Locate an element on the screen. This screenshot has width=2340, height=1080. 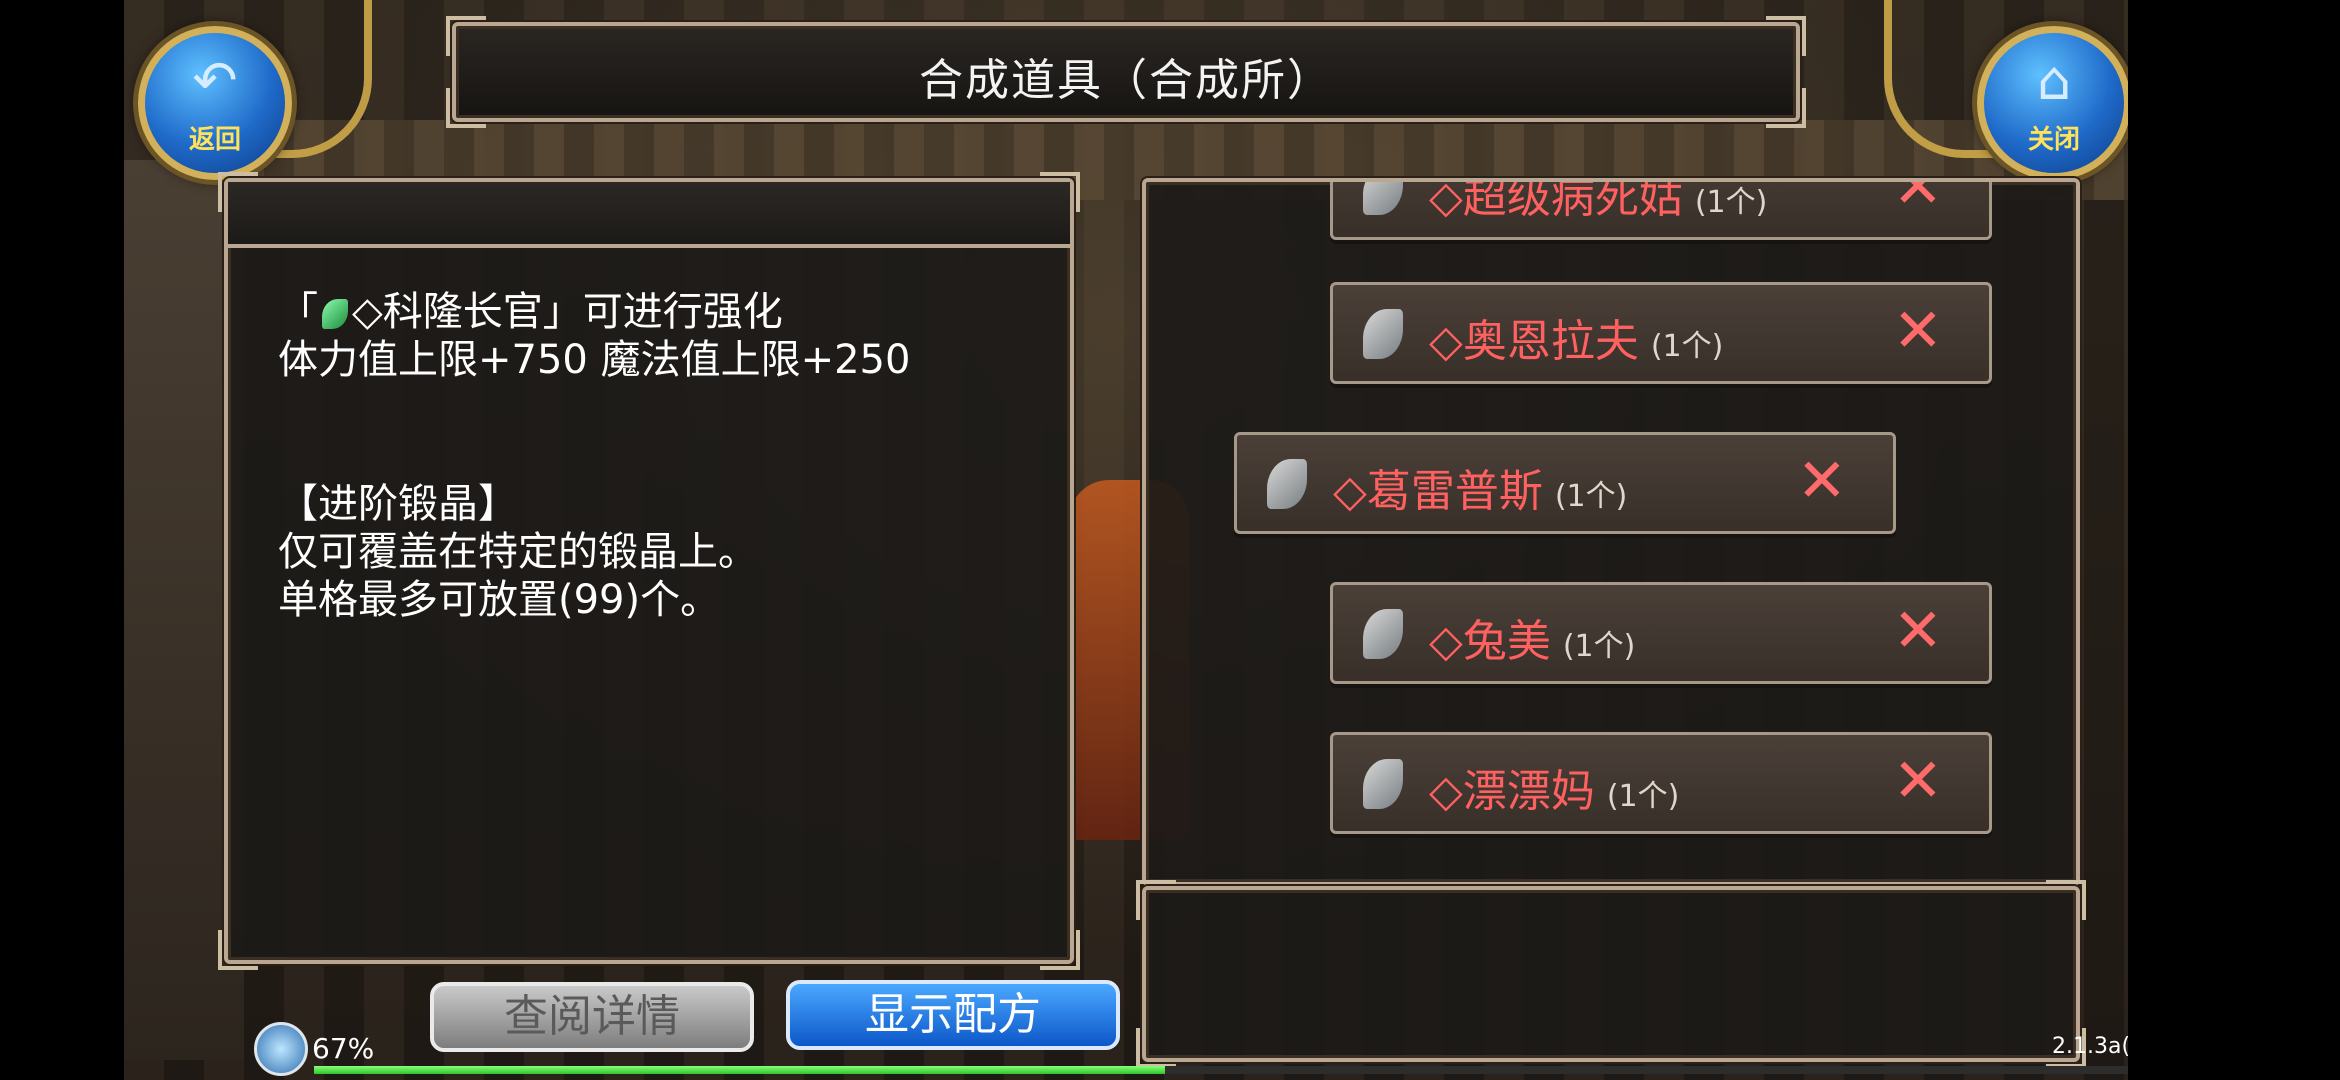
close-label: 关闭 is located at coordinates (2053, 140).